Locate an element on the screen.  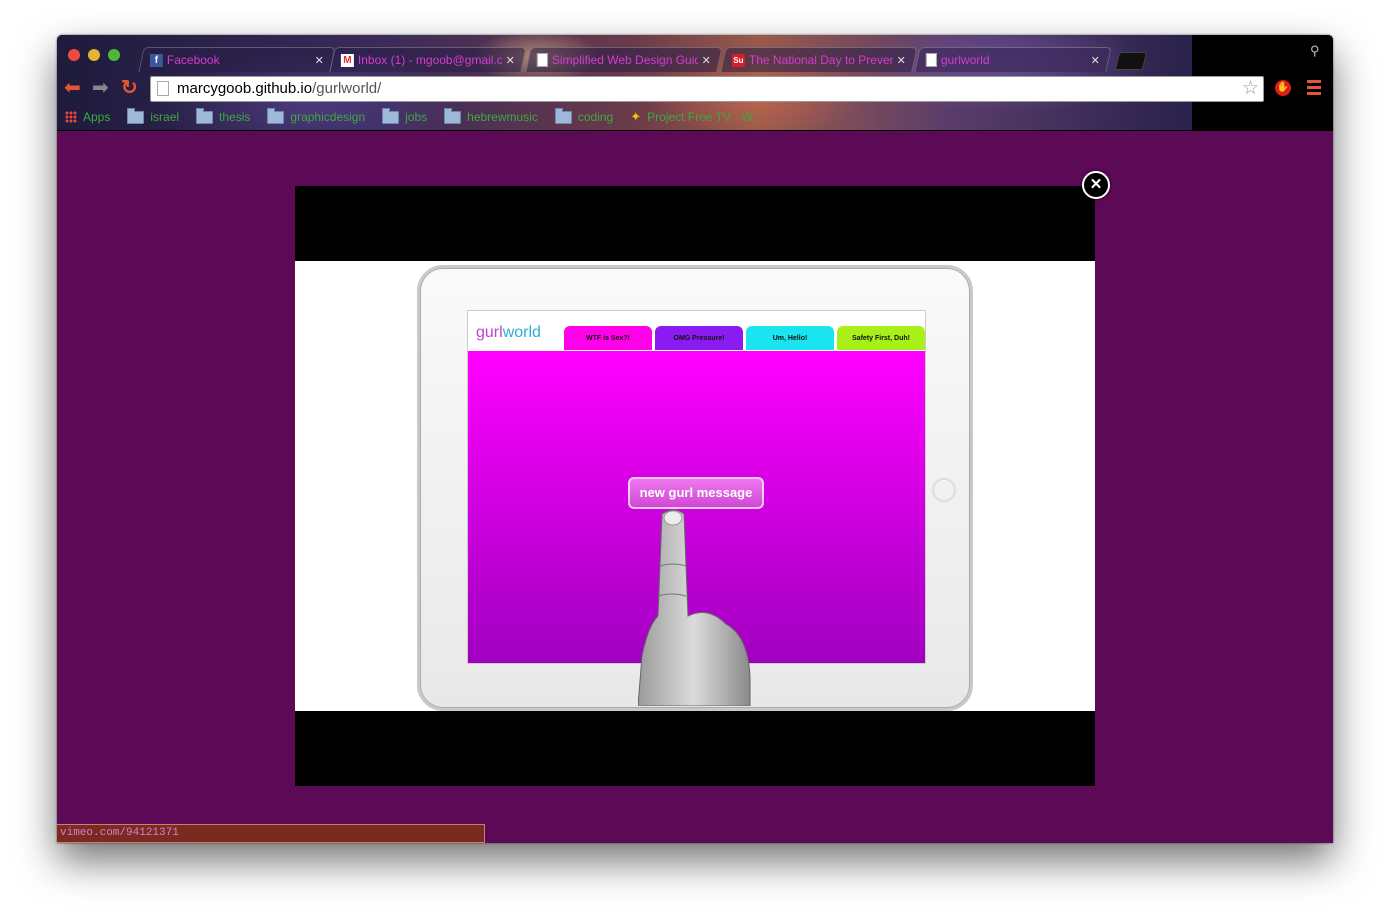
bookmark-apps: Apps is located at coordinates (87, 117).